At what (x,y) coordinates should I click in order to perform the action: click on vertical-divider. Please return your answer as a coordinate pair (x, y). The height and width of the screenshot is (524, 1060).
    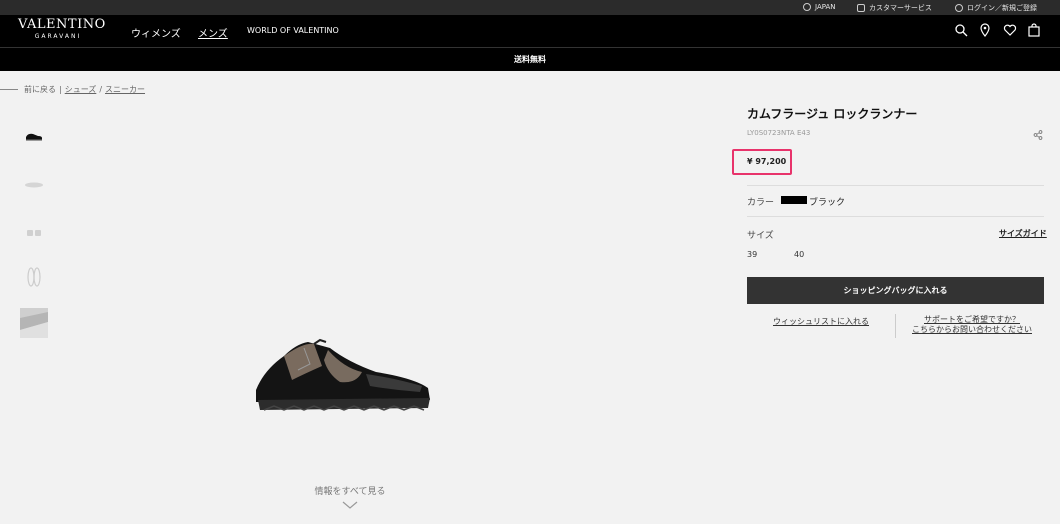
    Looking at the image, I should click on (895, 326).